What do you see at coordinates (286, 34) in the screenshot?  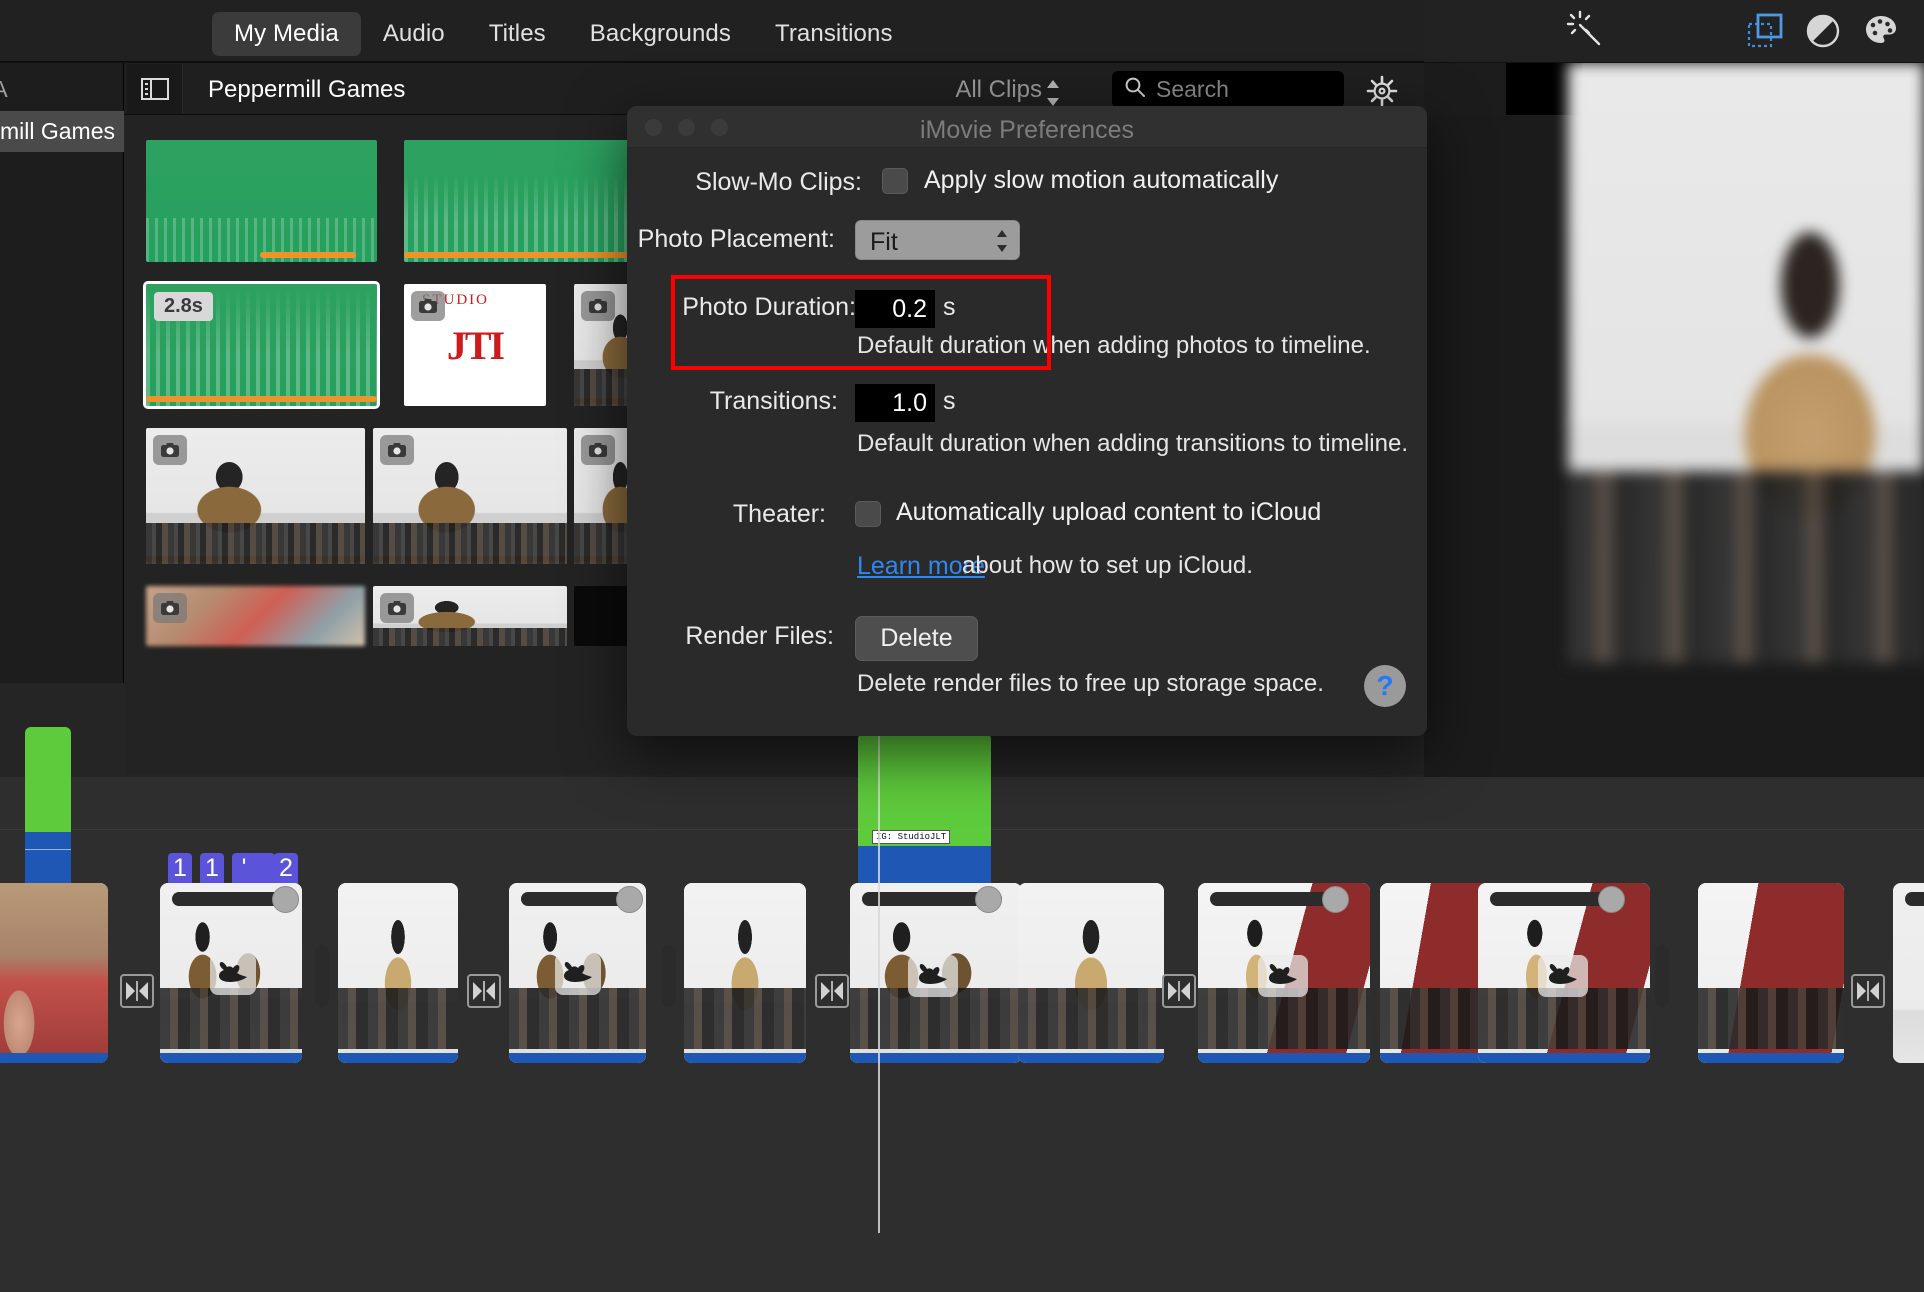 I see `tab-my-media: My Media` at bounding box center [286, 34].